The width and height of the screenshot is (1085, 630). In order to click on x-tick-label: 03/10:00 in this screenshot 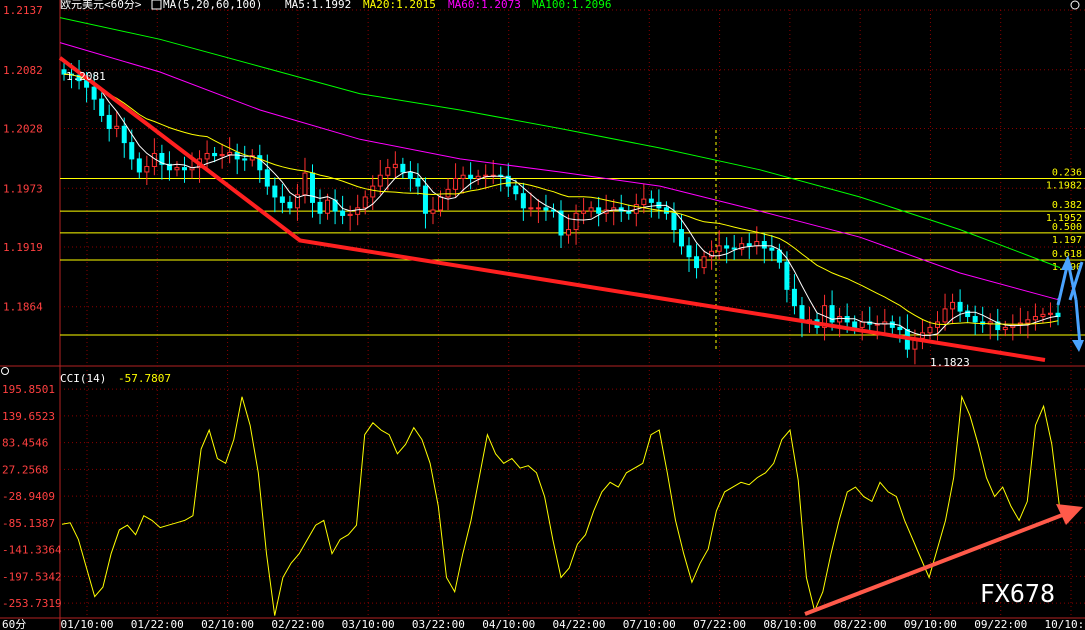, I will do `click(368, 624)`.